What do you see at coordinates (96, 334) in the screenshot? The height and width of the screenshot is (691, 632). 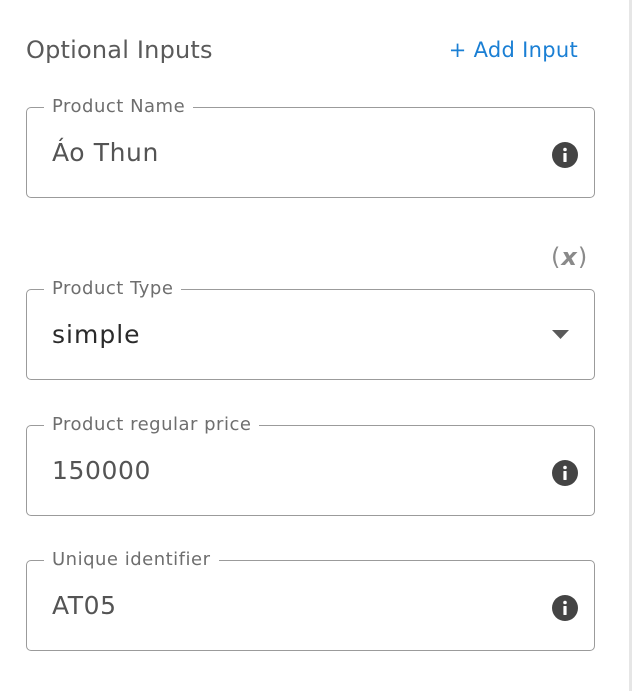 I see `product-type-value: simple` at bounding box center [96, 334].